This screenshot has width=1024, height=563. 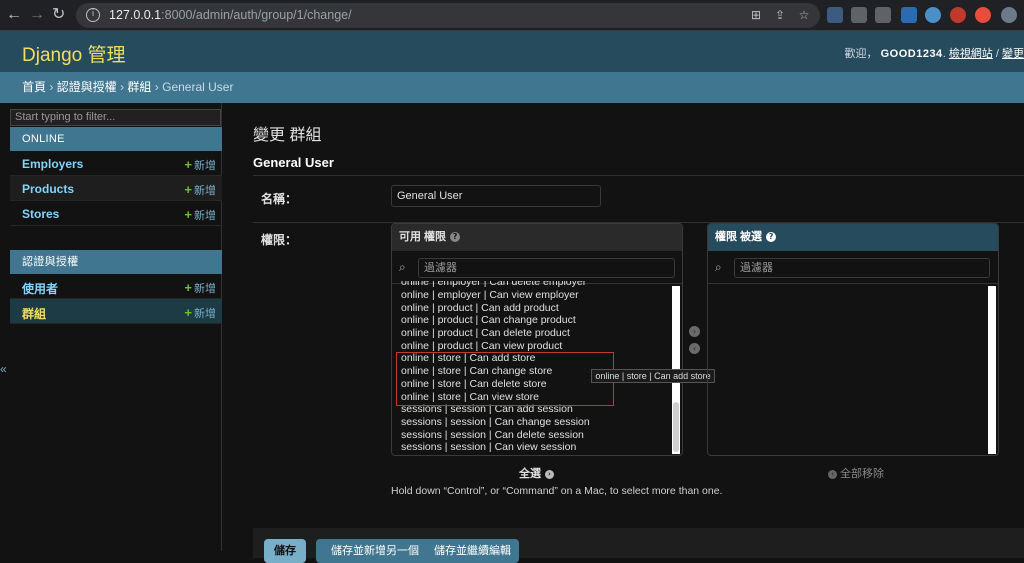 What do you see at coordinates (116, 188) in the screenshot?
I see `sidebar-item-products: Products + 新增` at bounding box center [116, 188].